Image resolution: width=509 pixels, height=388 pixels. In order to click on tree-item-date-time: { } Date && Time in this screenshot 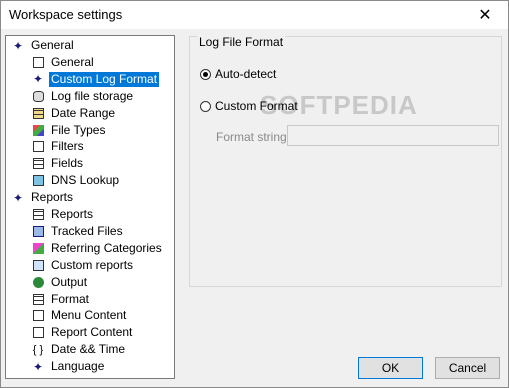, I will do `click(79, 349)`.